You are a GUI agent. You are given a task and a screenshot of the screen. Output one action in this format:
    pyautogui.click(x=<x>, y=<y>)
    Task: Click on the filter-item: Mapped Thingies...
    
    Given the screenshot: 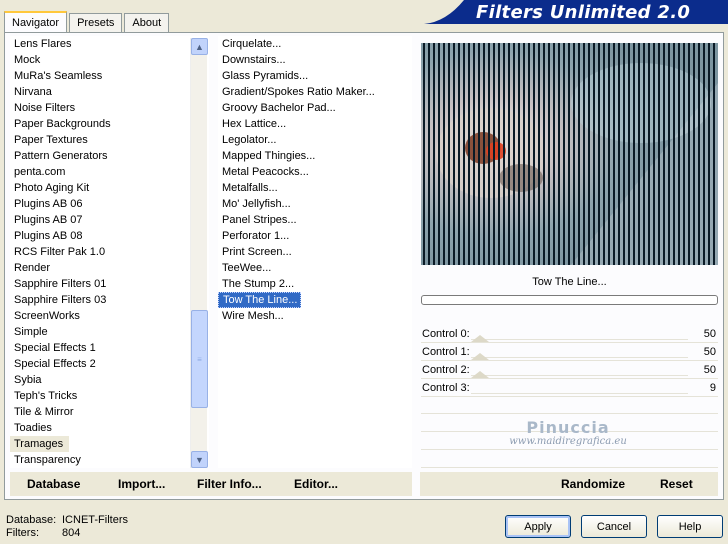 What is the action you would take?
    pyautogui.click(x=315, y=156)
    